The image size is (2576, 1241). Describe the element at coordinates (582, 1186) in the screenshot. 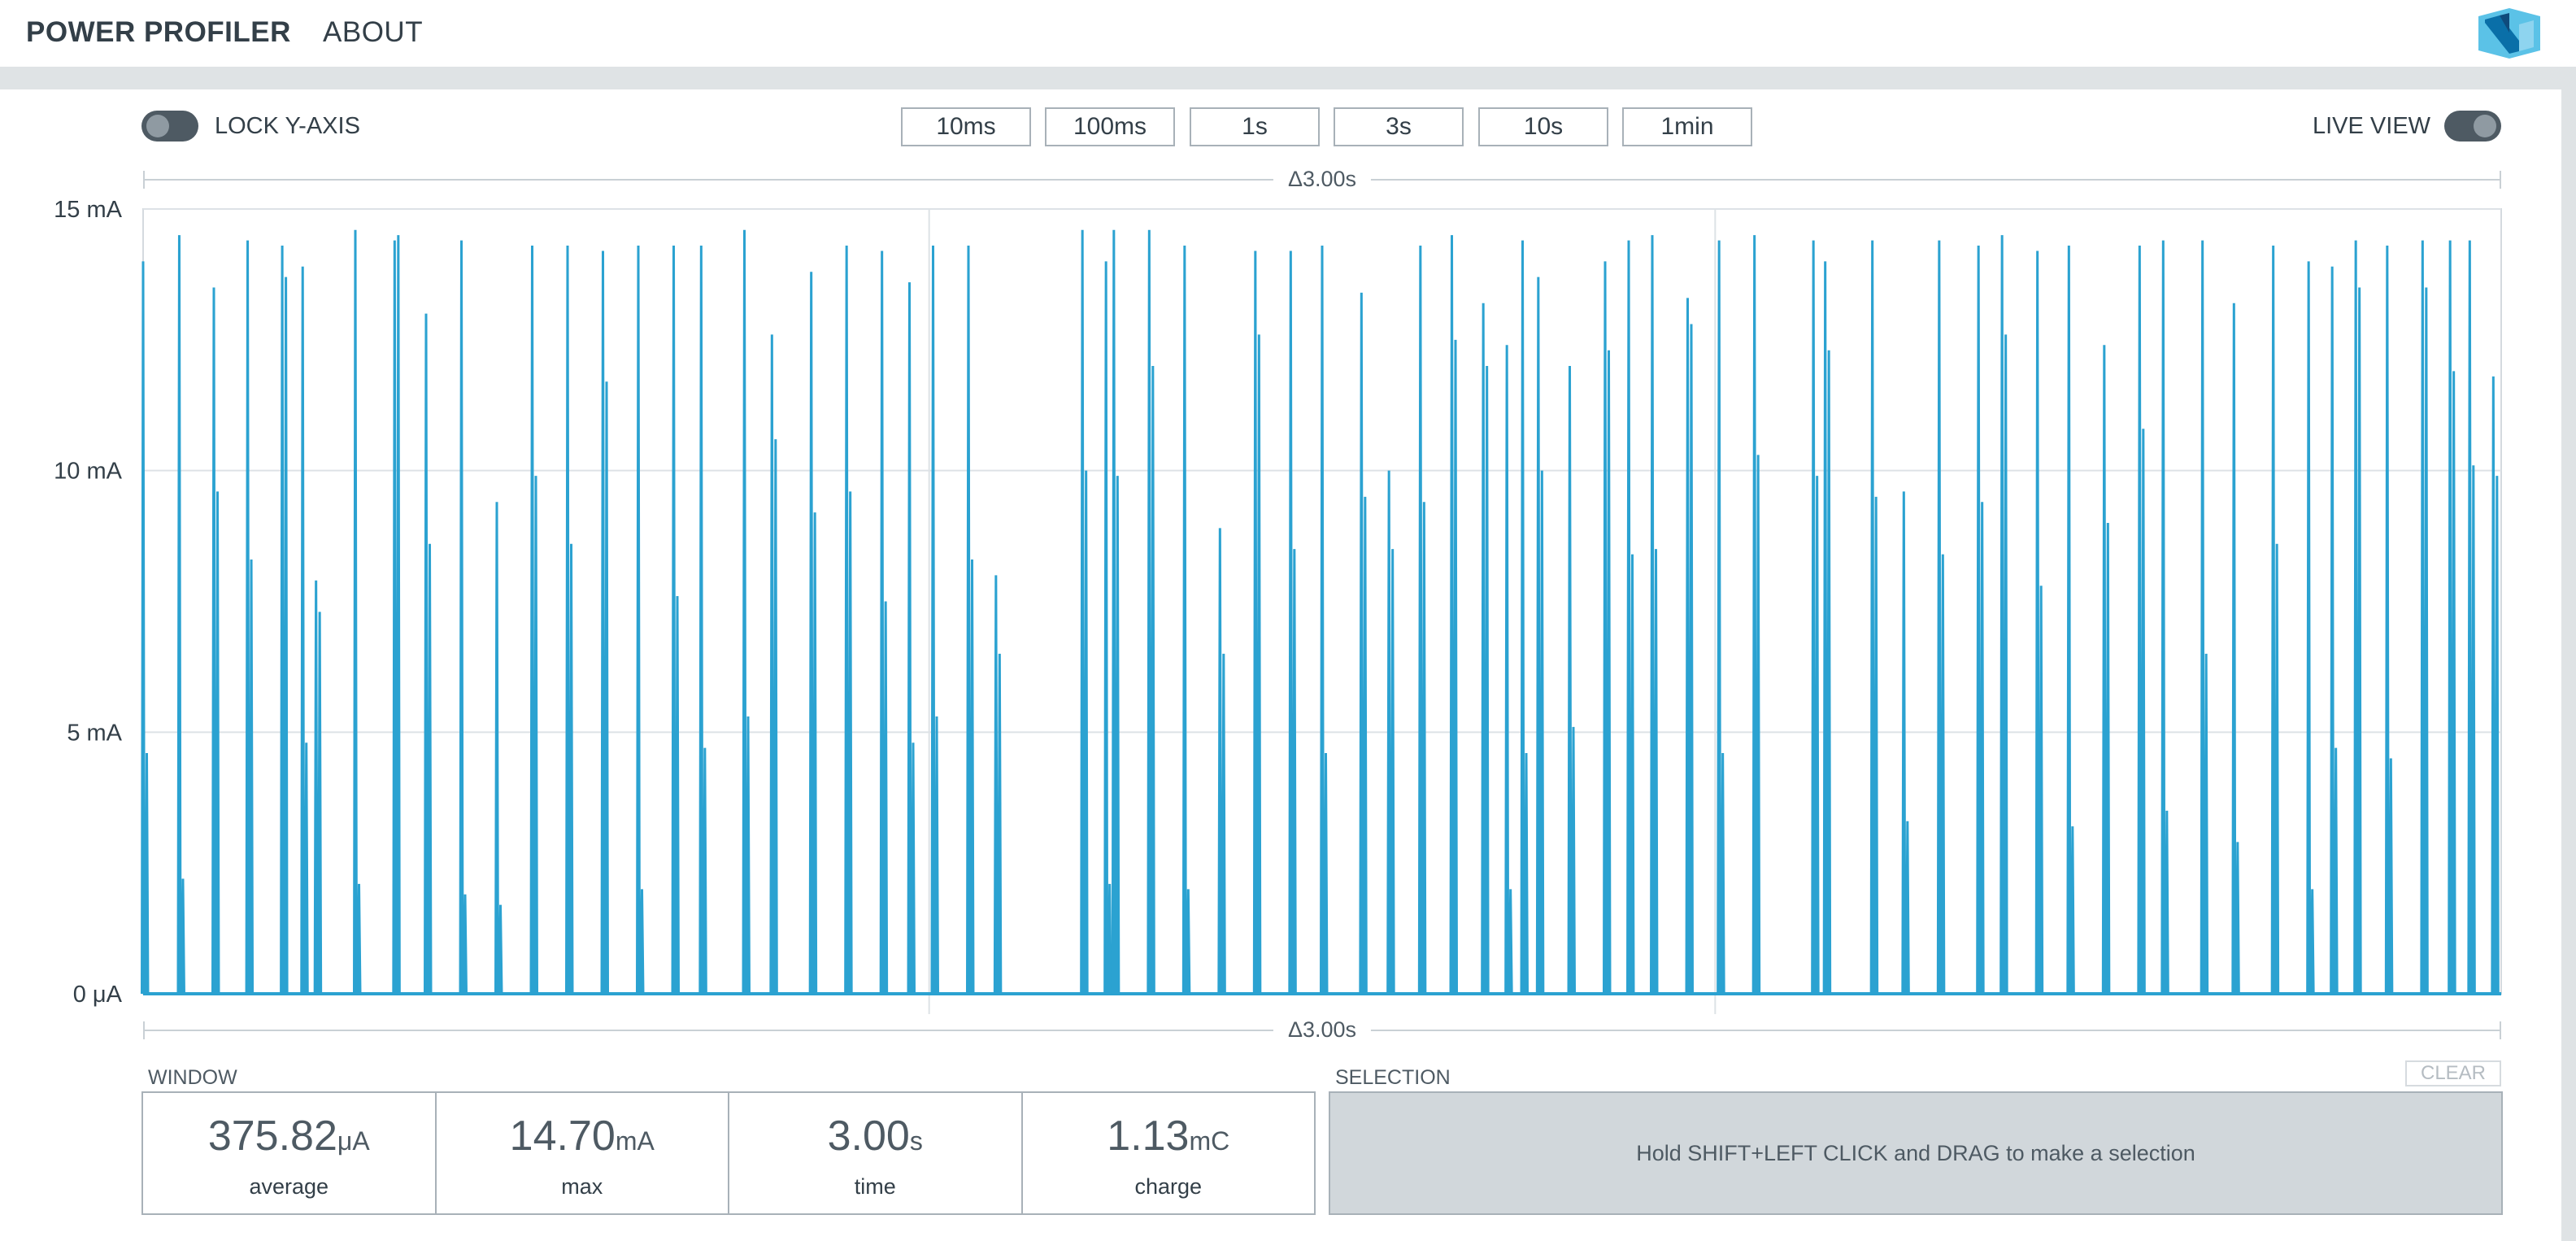

I see `stat-caption: max` at that location.